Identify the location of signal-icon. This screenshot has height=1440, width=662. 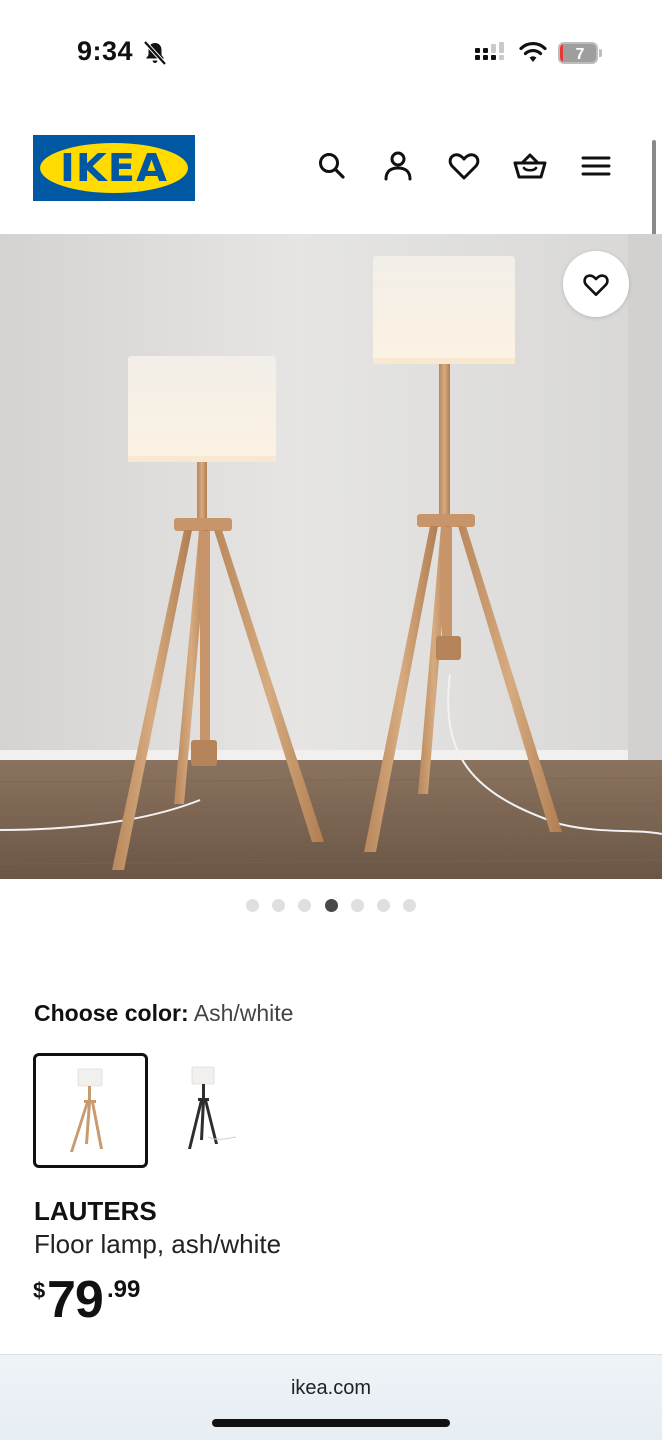
(489, 51).